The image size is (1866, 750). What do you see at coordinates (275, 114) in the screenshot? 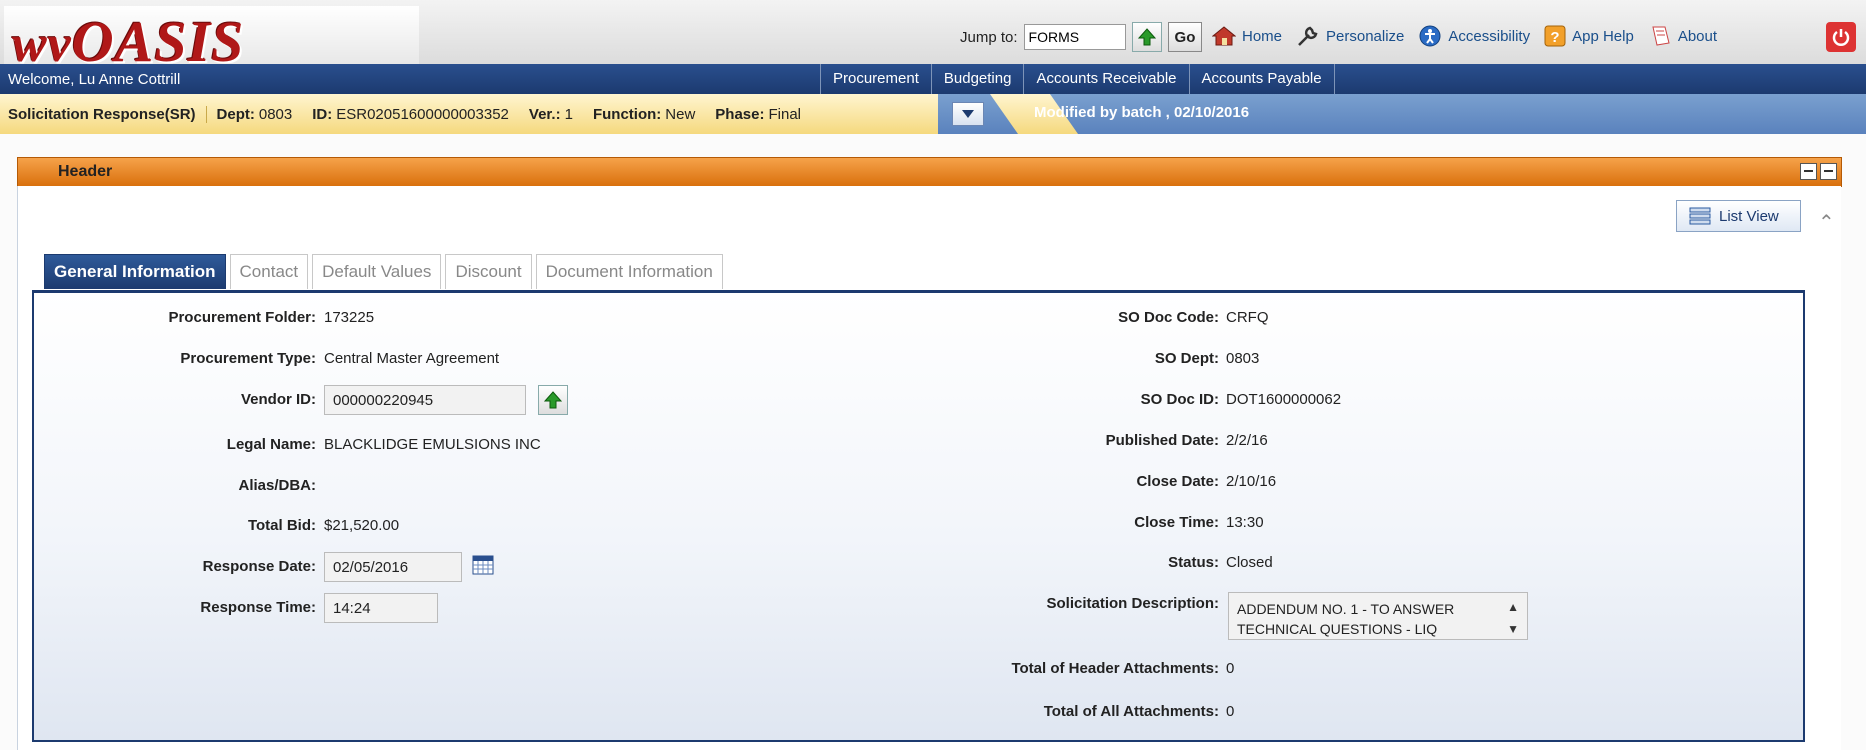
I see `dept-value: 0803` at bounding box center [275, 114].